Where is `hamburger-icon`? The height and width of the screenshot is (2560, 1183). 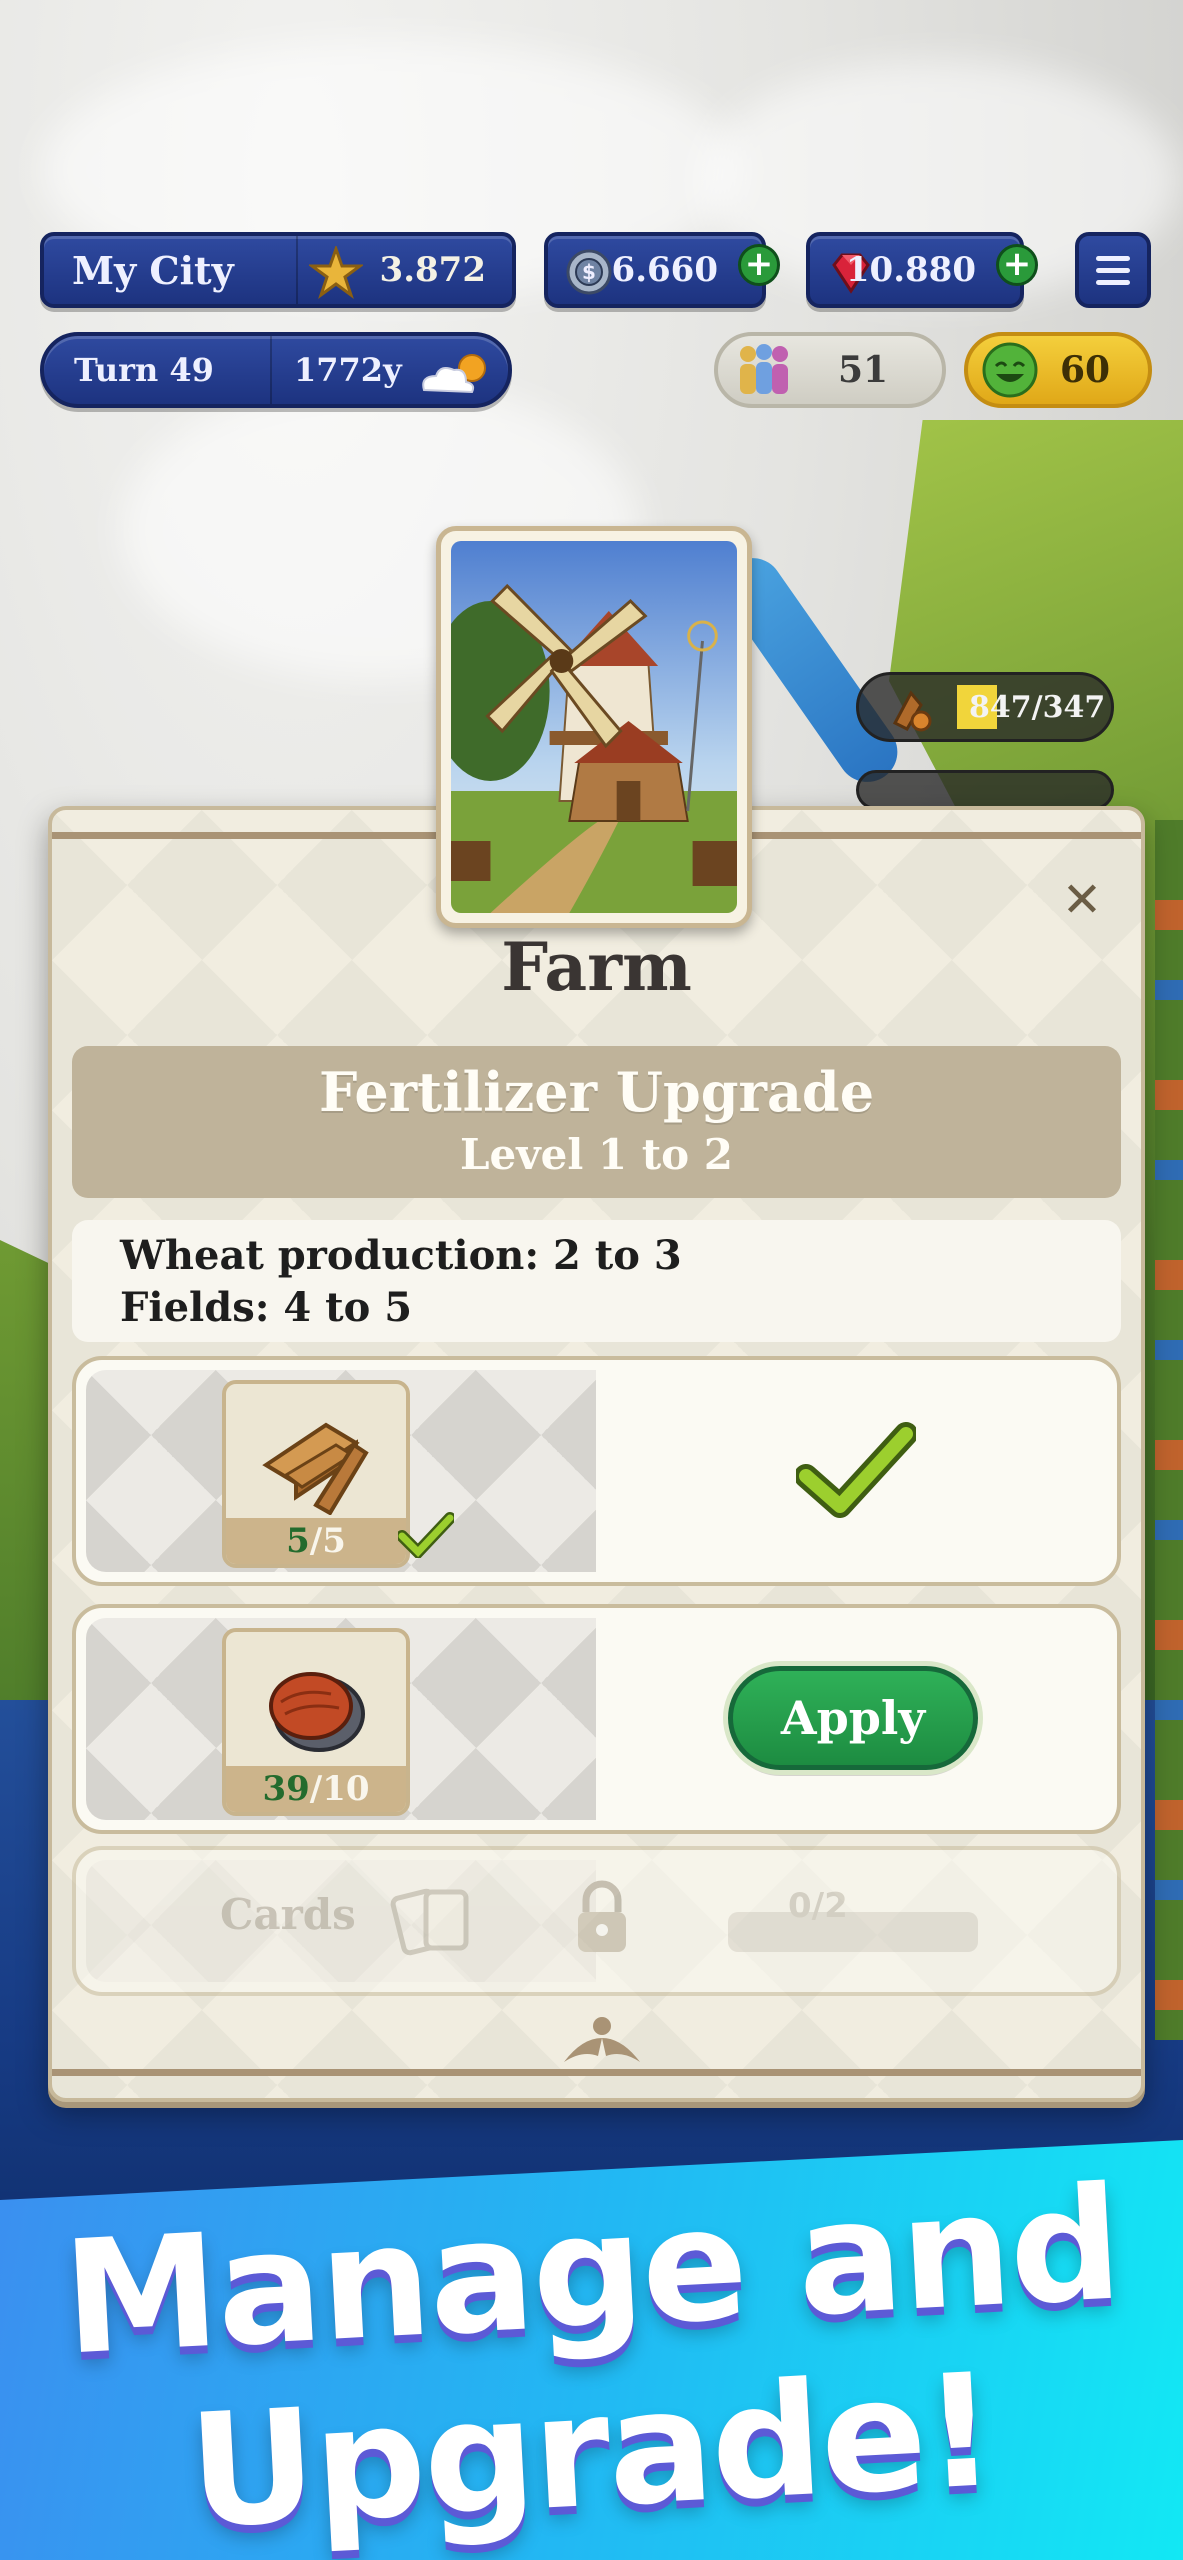
hamburger-icon is located at coordinates (1113, 258).